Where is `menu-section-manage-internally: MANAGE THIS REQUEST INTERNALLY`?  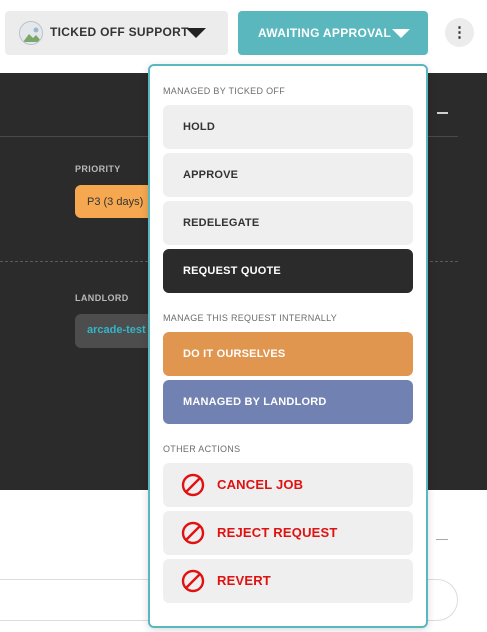 menu-section-manage-internally: MANAGE THIS REQUEST INTERNALLY is located at coordinates (250, 318).